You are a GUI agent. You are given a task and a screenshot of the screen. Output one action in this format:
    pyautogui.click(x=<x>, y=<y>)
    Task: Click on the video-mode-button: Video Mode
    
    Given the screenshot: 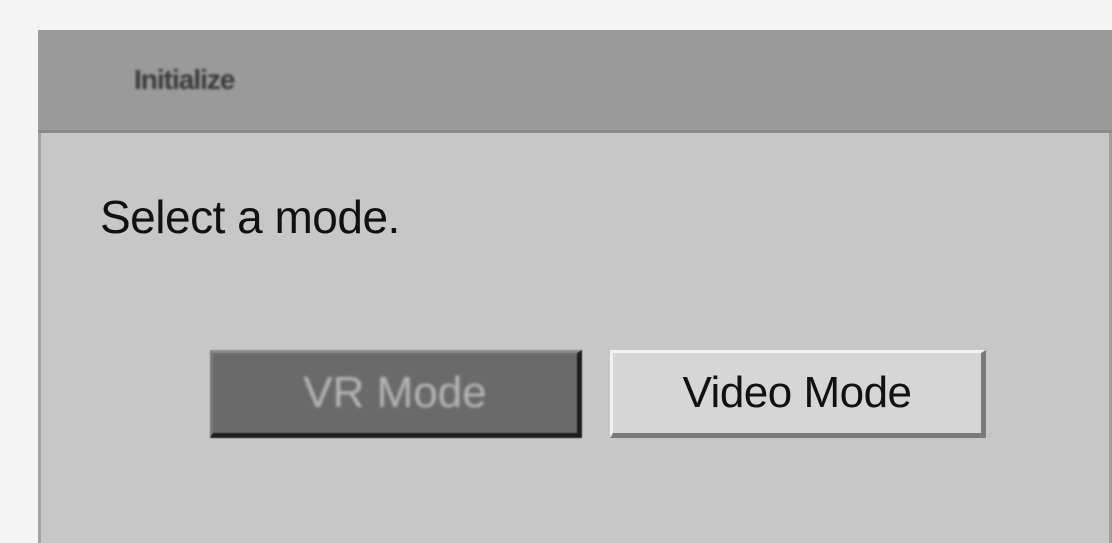 What is the action you would take?
    pyautogui.click(x=798, y=394)
    